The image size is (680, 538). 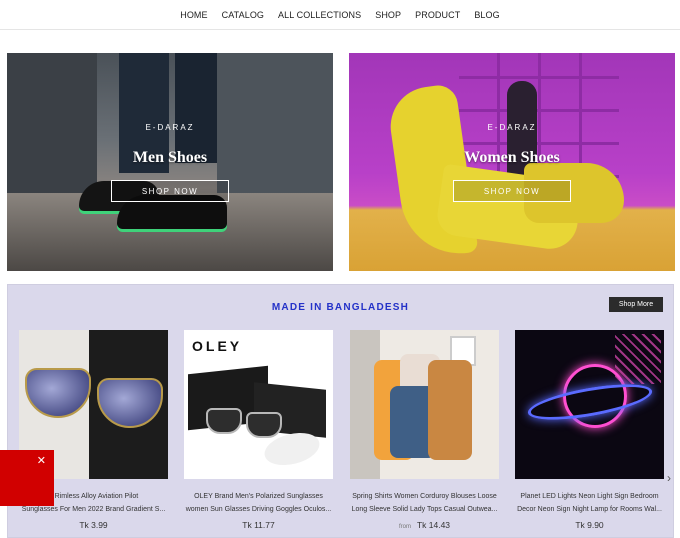 I want to click on product-price: Tk 3.99, so click(x=93, y=525).